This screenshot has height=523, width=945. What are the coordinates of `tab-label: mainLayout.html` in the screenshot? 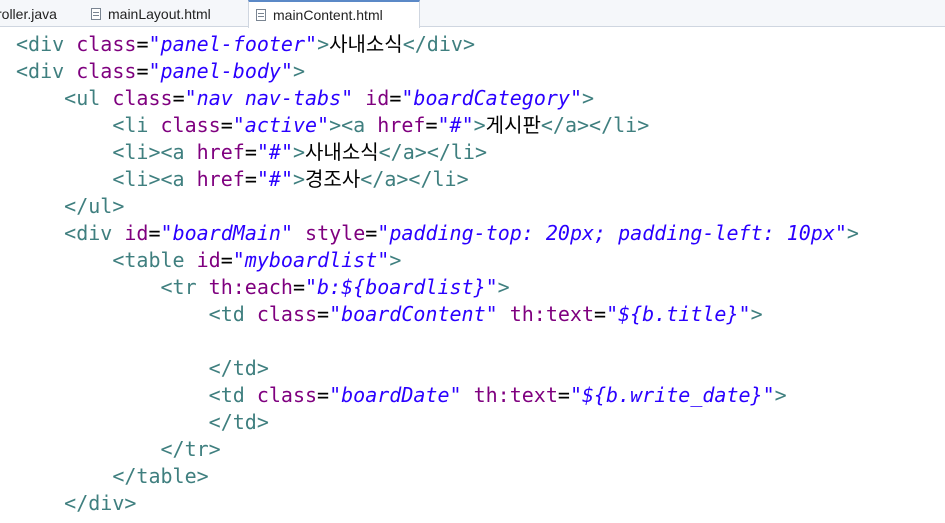 It's located at (159, 13).